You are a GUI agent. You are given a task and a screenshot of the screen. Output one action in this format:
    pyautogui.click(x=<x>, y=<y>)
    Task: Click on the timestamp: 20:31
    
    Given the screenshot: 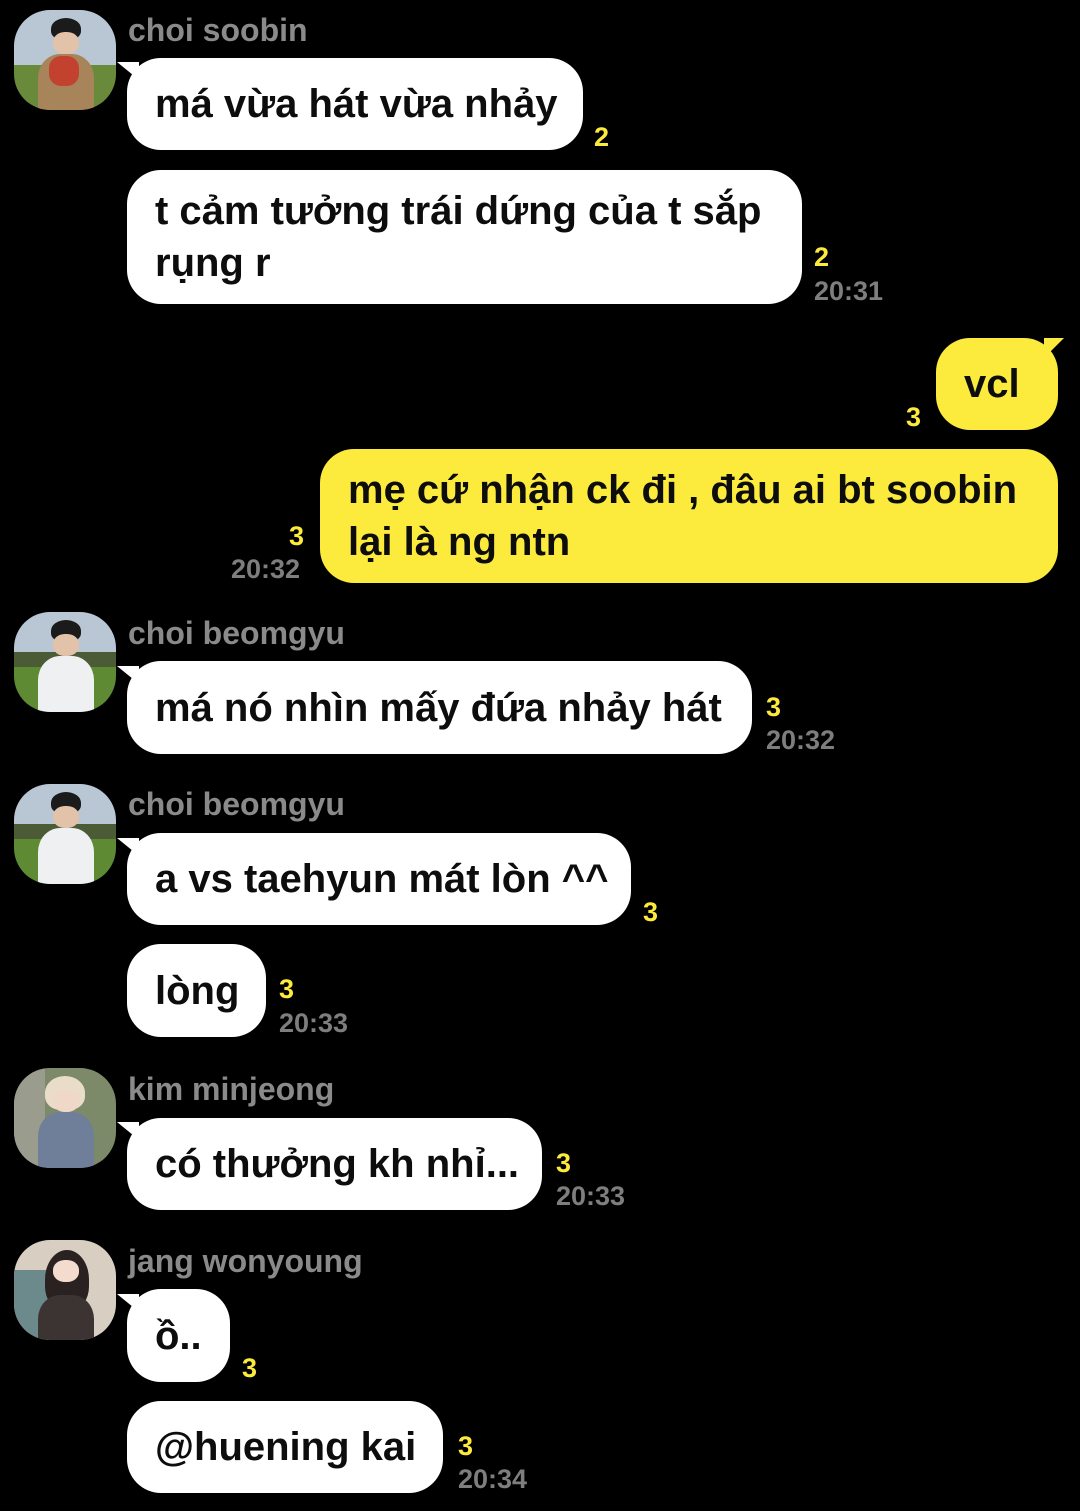 What is the action you would take?
    pyautogui.click(x=849, y=291)
    